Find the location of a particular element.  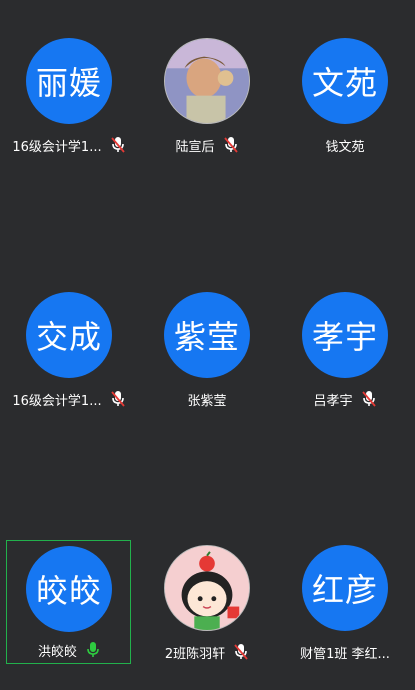

avatar: 紫莹 is located at coordinates (207, 335).